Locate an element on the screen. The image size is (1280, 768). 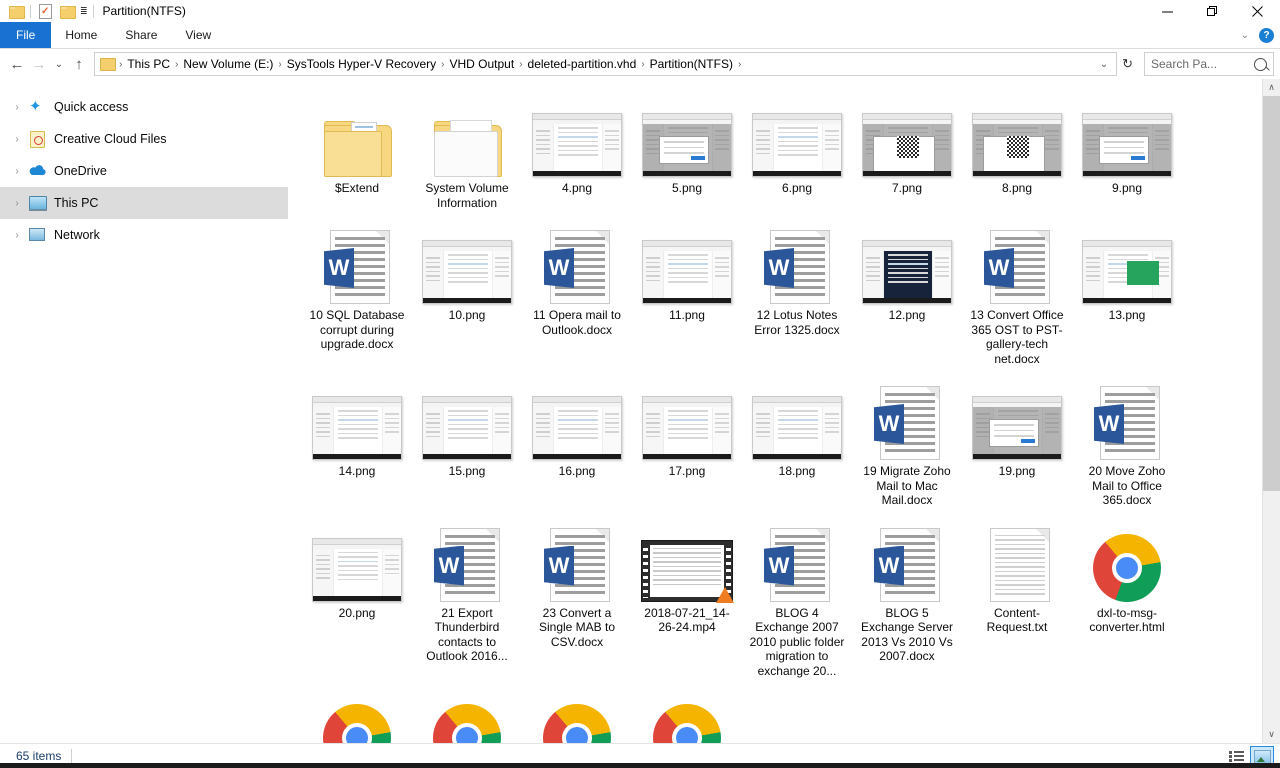
file-item: 5.png is located at coordinates (687, 150).